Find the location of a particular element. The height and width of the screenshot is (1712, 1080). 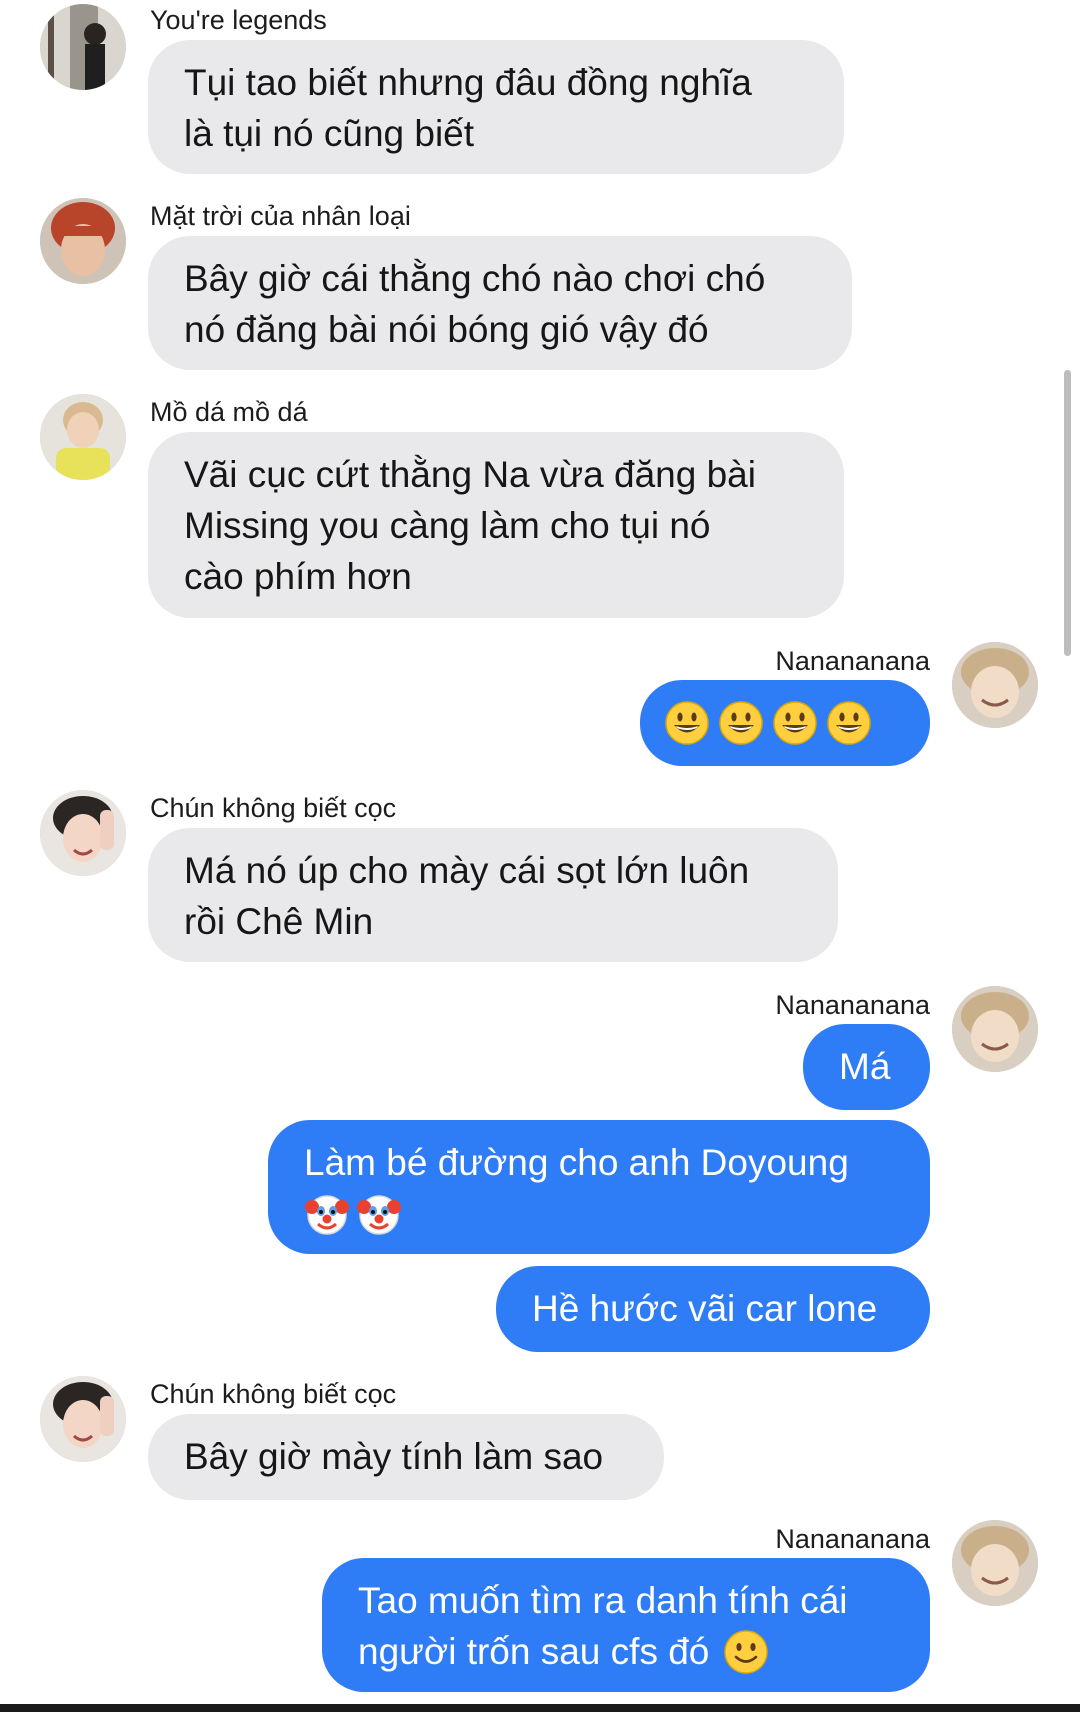

message-bubble: Bây giờ mày tính làm sao is located at coordinates (406, 1457).